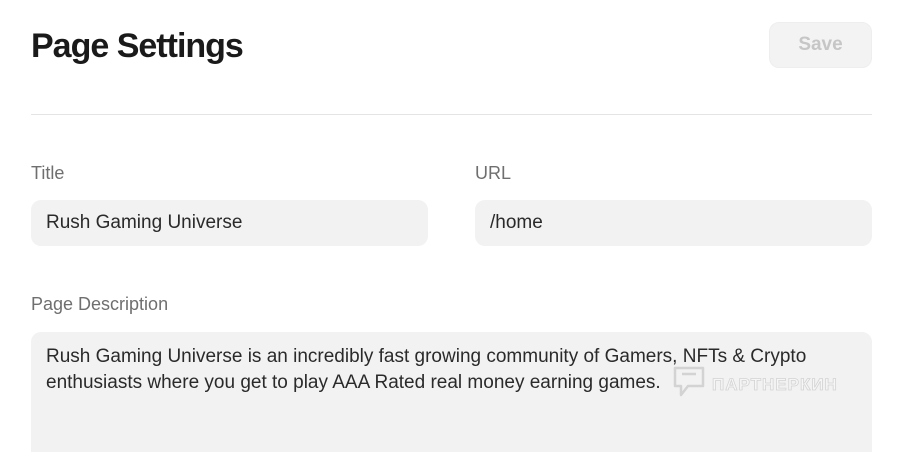 The width and height of the screenshot is (899, 452). I want to click on title-label: Title, so click(48, 173).